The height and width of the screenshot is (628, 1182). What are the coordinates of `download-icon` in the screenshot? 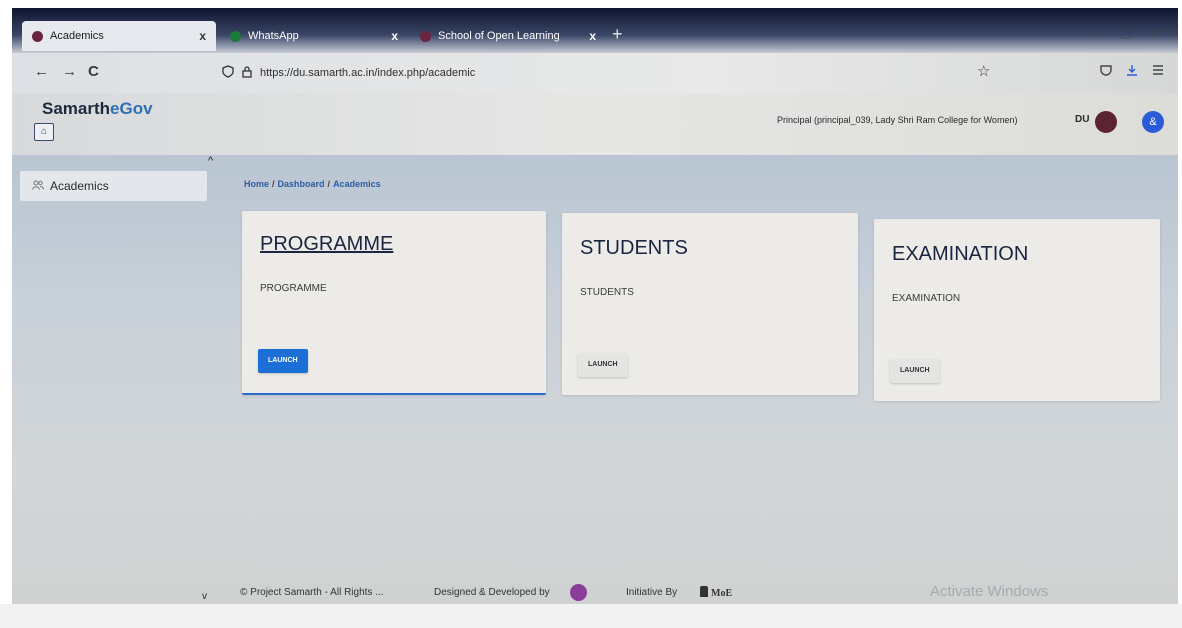 It's located at (1132, 71).